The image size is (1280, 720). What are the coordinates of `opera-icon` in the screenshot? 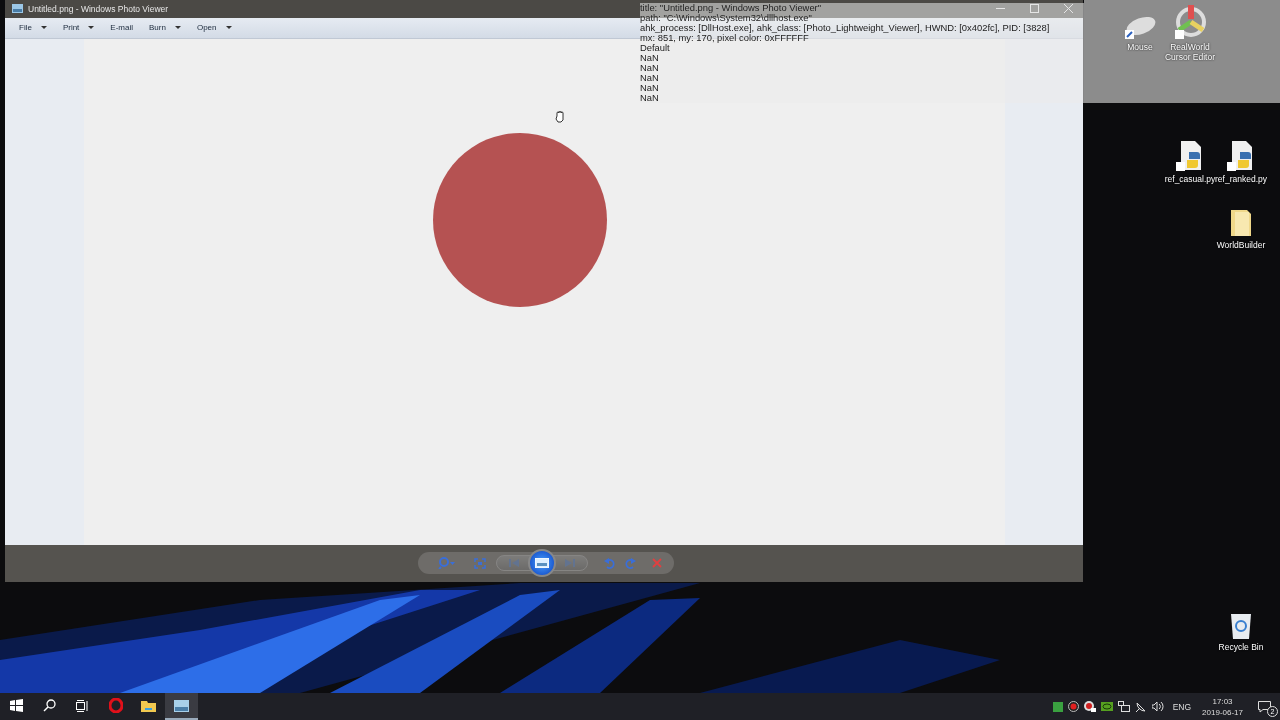 It's located at (115, 705).